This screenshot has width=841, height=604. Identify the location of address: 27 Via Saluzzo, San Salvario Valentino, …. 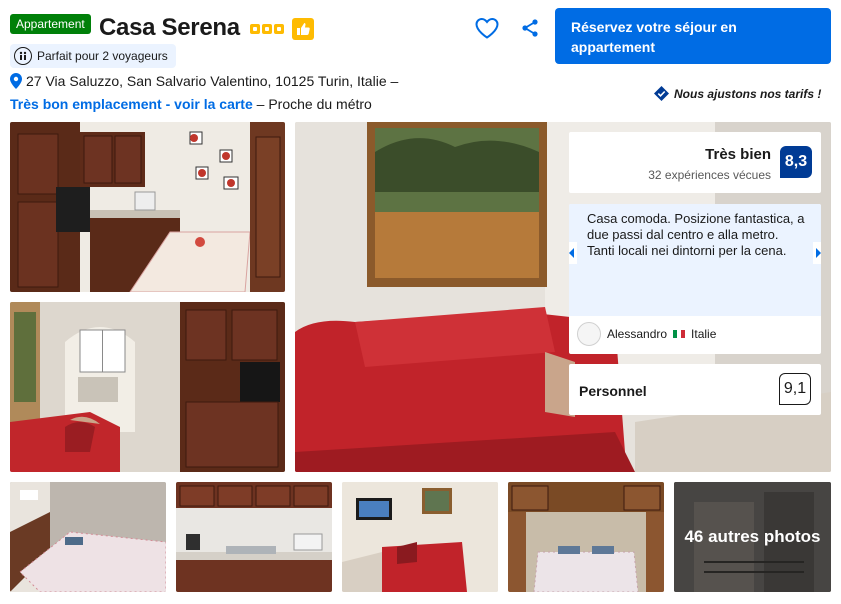
(204, 81).